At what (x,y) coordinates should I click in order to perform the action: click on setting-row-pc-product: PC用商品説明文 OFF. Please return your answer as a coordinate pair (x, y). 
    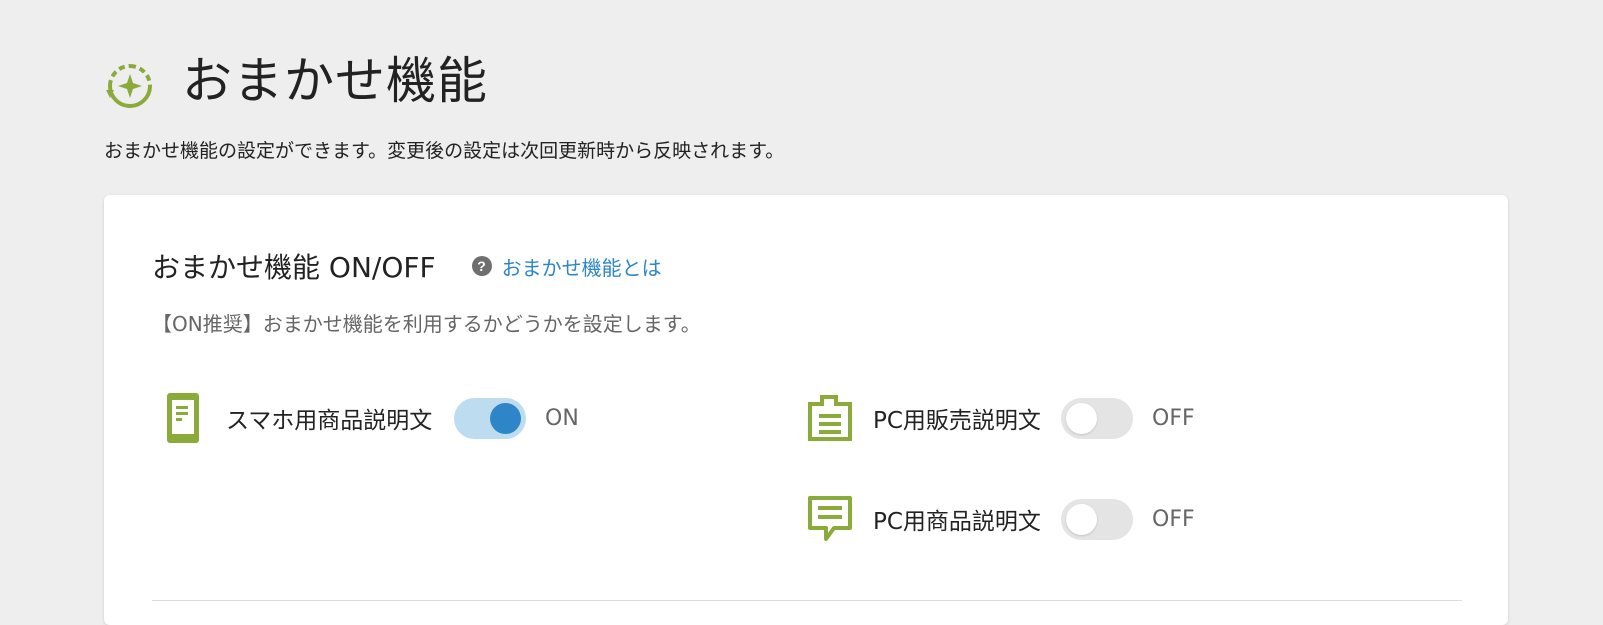
    Looking at the image, I should click on (1001, 519).